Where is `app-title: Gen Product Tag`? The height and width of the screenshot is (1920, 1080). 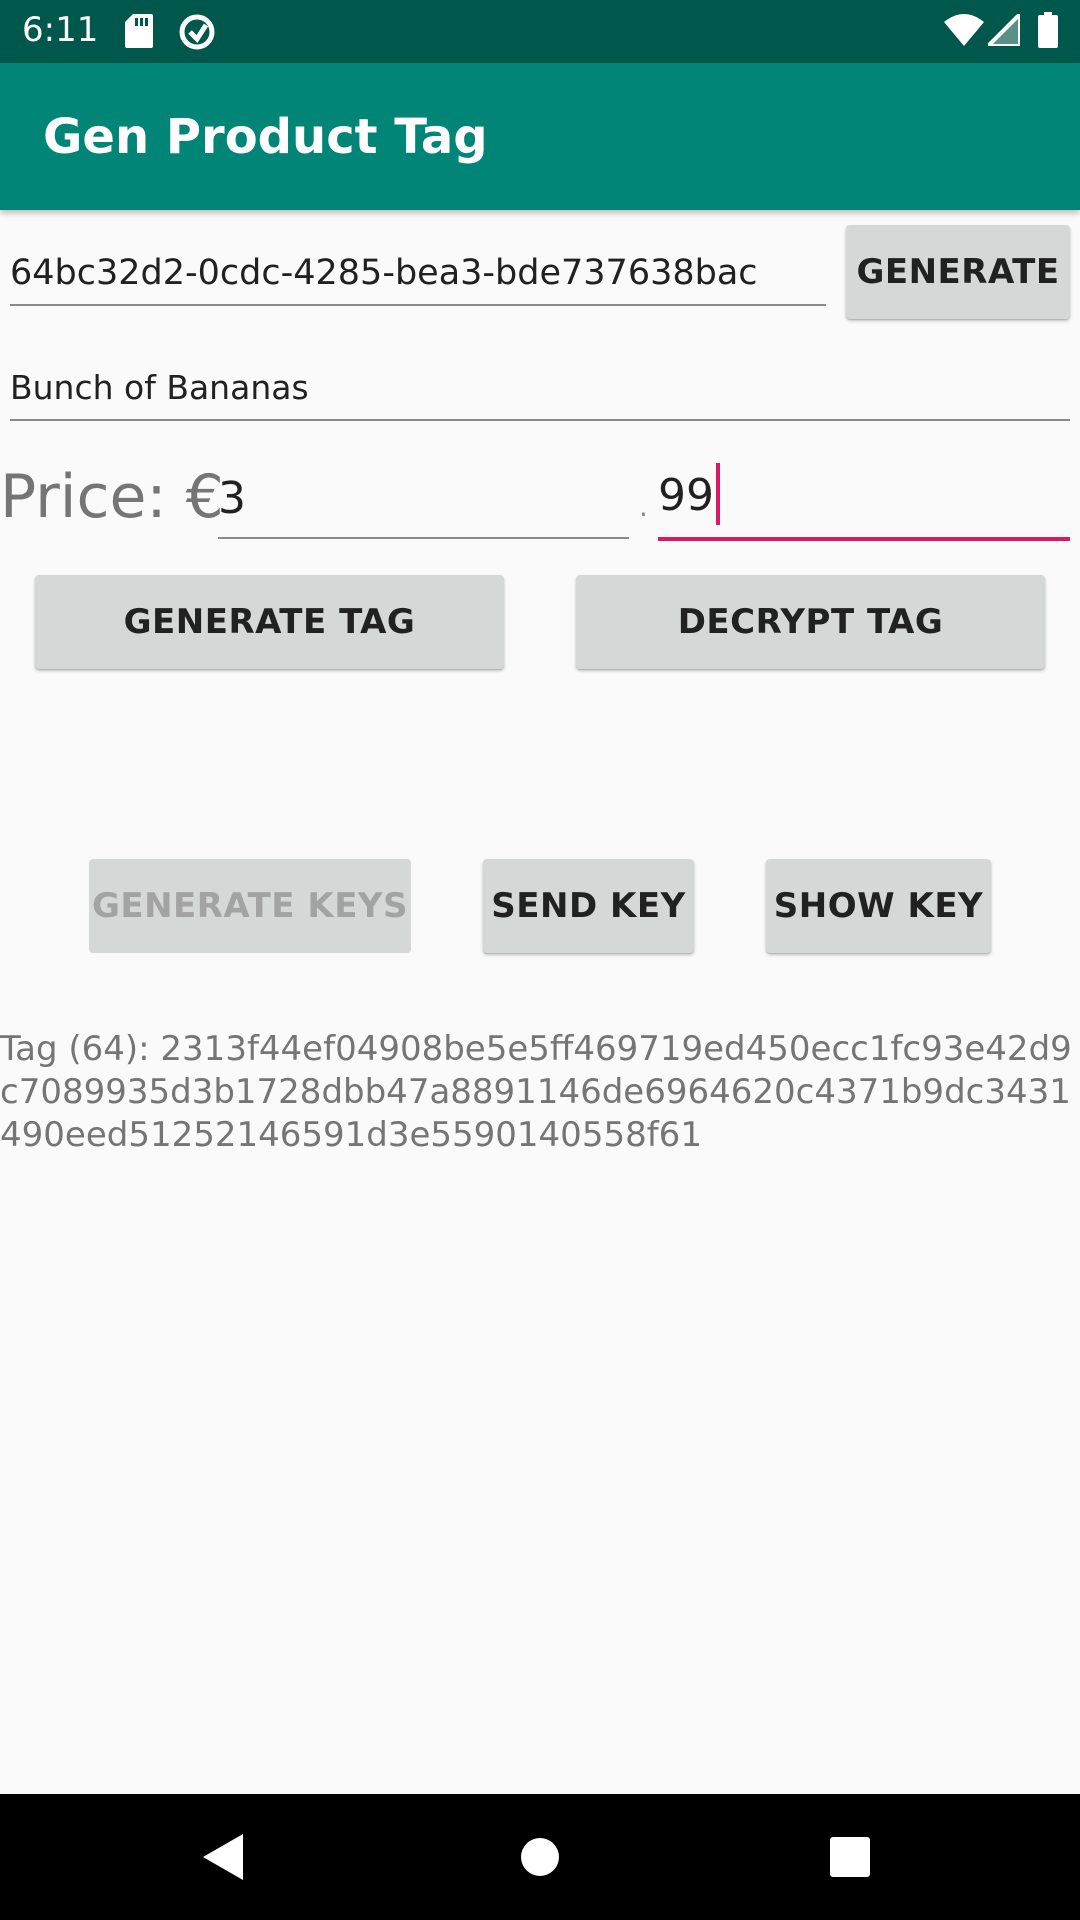 app-title: Gen Product Tag is located at coordinates (265, 137).